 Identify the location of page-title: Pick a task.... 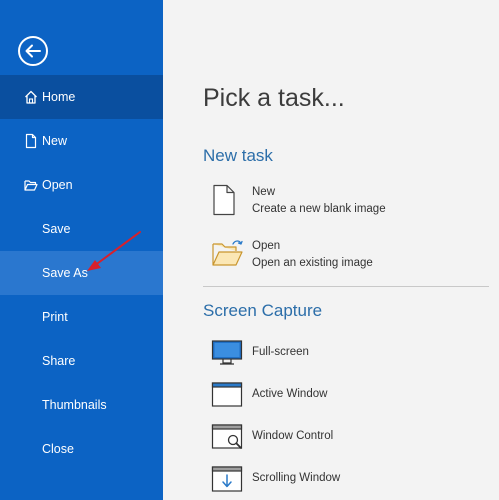
(274, 98).